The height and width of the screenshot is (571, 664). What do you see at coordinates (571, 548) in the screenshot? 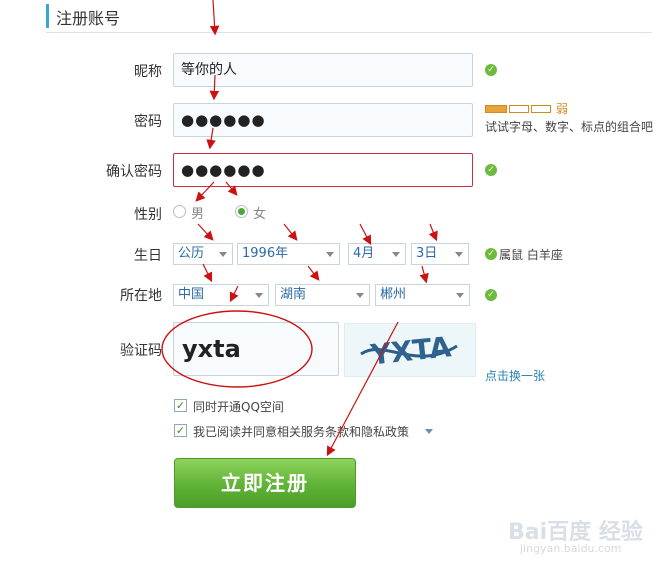
I see `watermark-url: jingyan.baidu.com` at bounding box center [571, 548].